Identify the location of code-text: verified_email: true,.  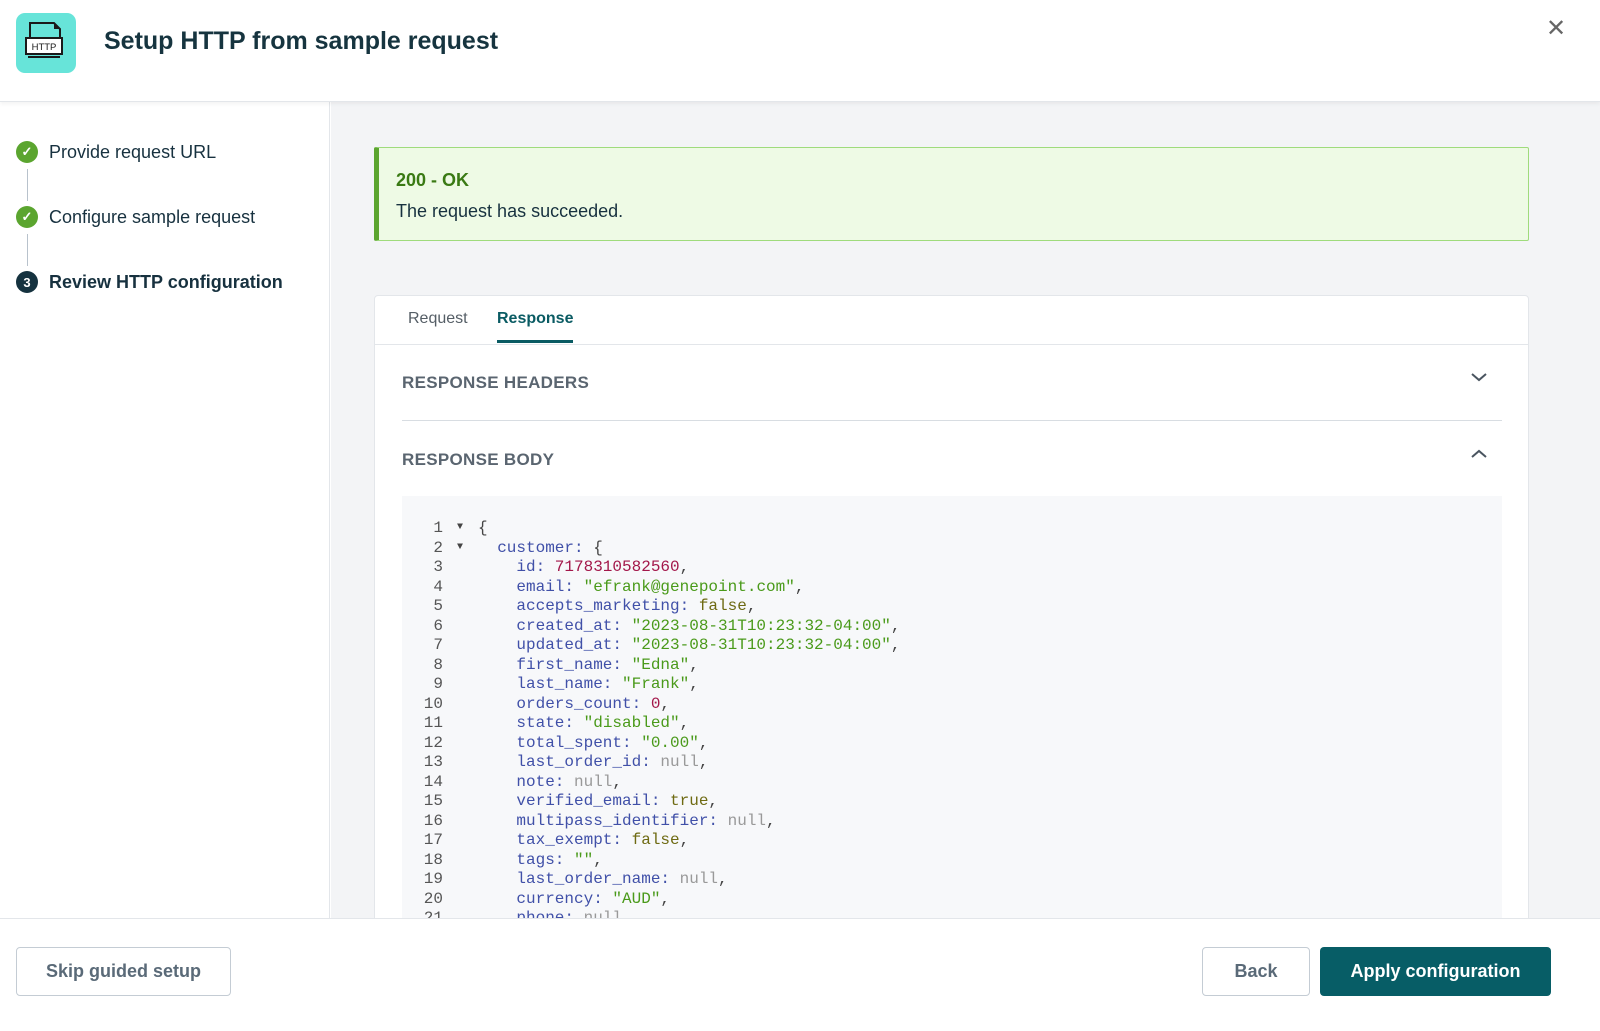
(617, 801).